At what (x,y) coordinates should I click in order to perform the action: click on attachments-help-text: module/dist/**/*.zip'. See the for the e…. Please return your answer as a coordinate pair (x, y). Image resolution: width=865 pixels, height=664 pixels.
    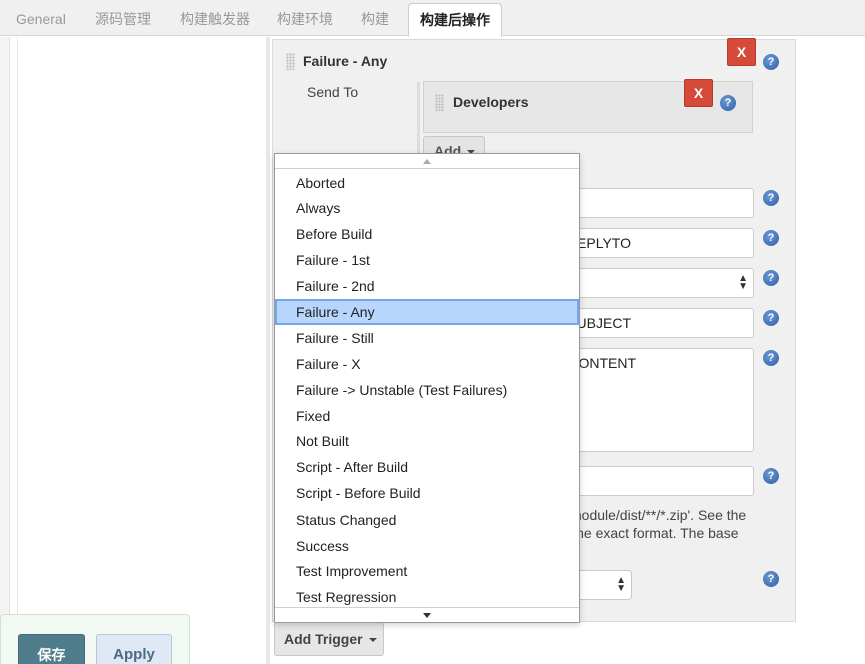
    Looking at the image, I should click on (649, 524).